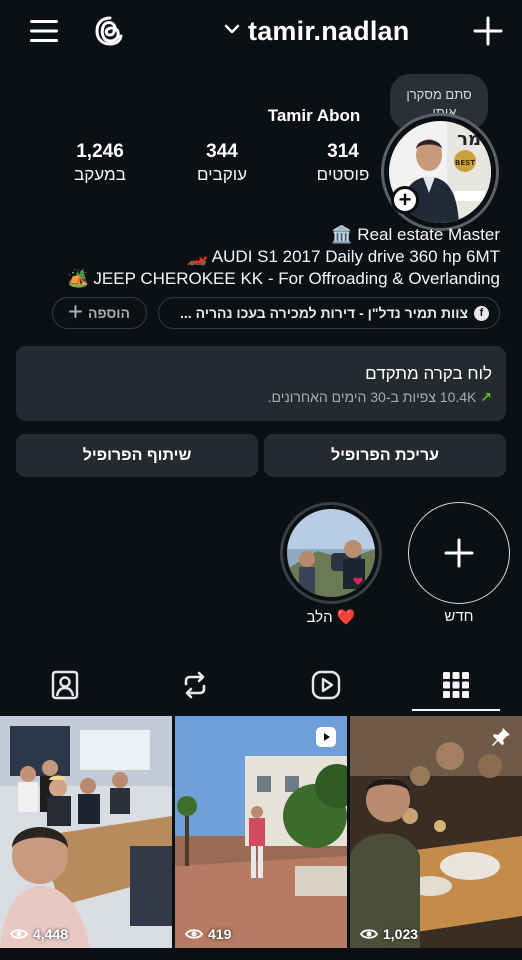  Describe the element at coordinates (222, 151) in the screenshot. I see `stat-followers-value: 344` at that location.